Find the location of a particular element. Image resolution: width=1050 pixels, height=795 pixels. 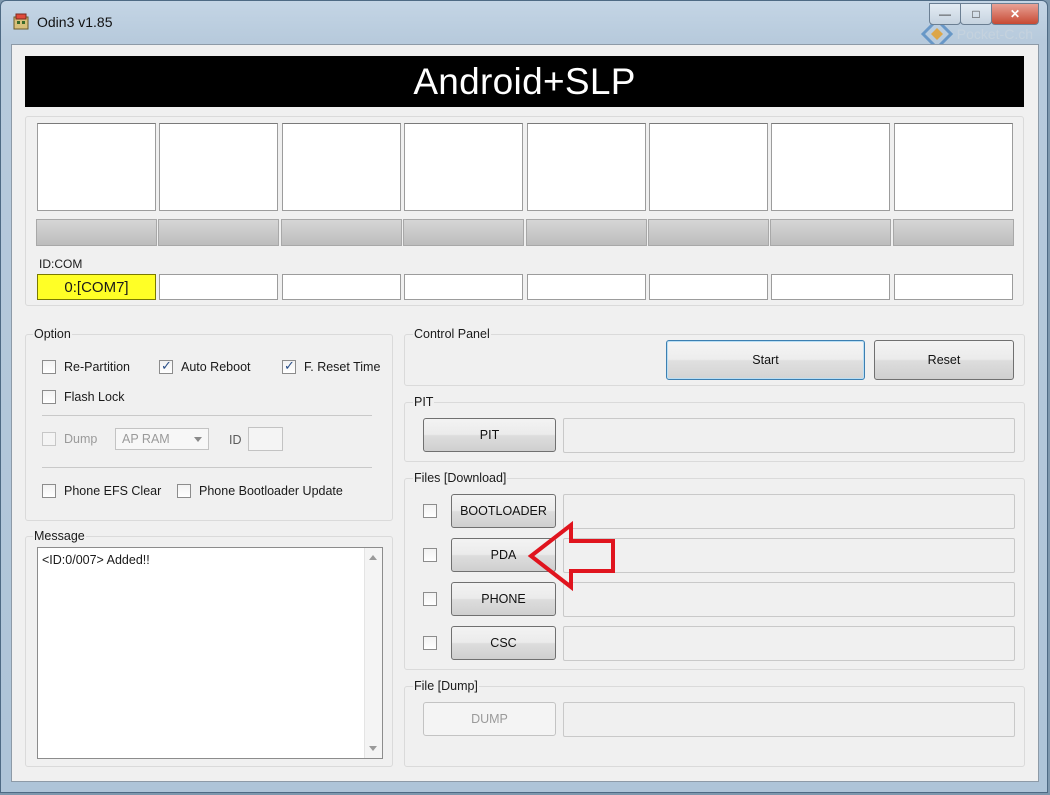

annotation-arrow-icon is located at coordinates (571, 556).